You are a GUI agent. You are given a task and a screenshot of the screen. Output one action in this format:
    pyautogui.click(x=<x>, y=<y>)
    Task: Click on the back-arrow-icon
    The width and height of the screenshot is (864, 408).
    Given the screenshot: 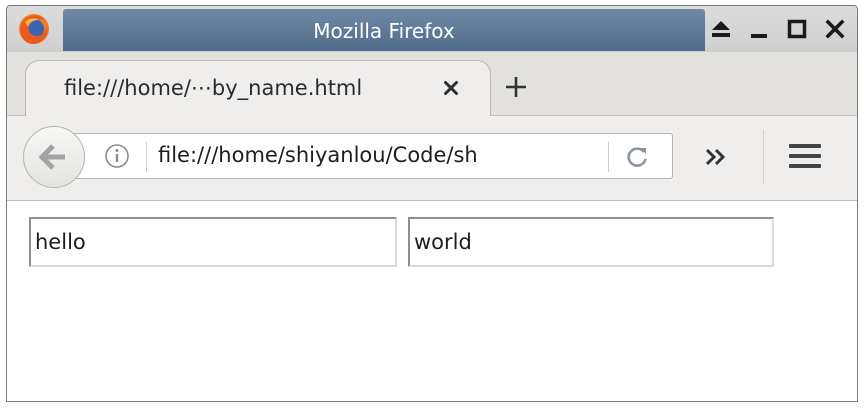 What is the action you would take?
    pyautogui.click(x=52, y=157)
    